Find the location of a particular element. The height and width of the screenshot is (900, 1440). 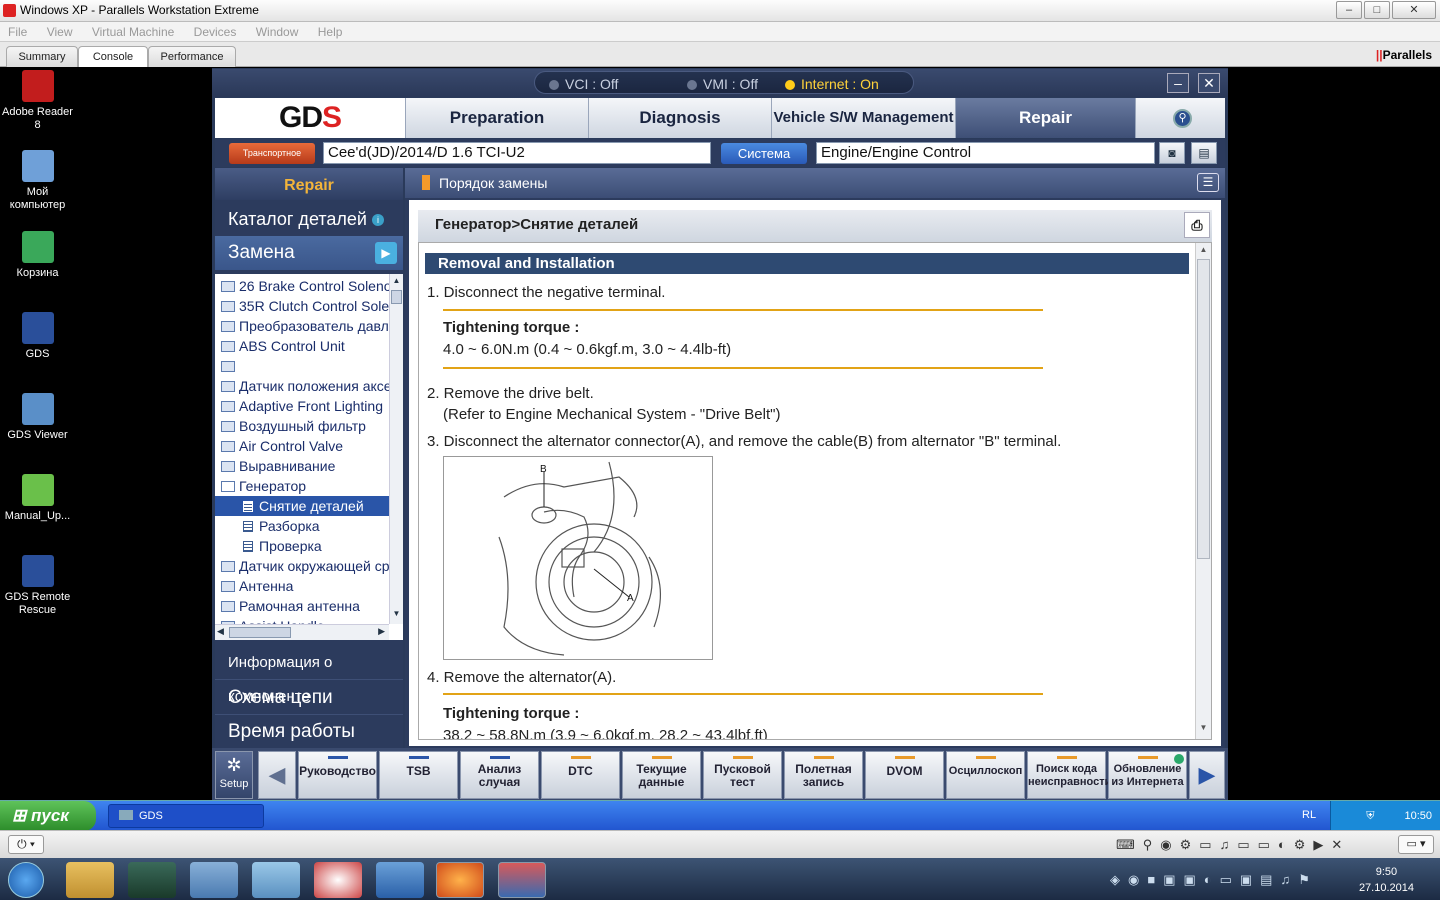

parallels-taskbar-icon is located at coordinates (522, 880).